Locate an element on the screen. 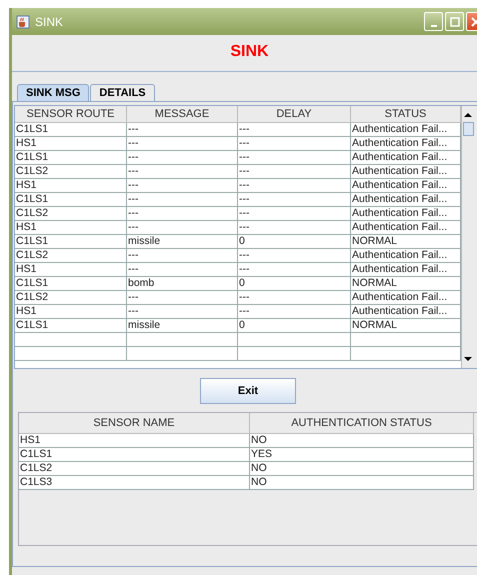  scrollbar is located at coordinates (467, 237).